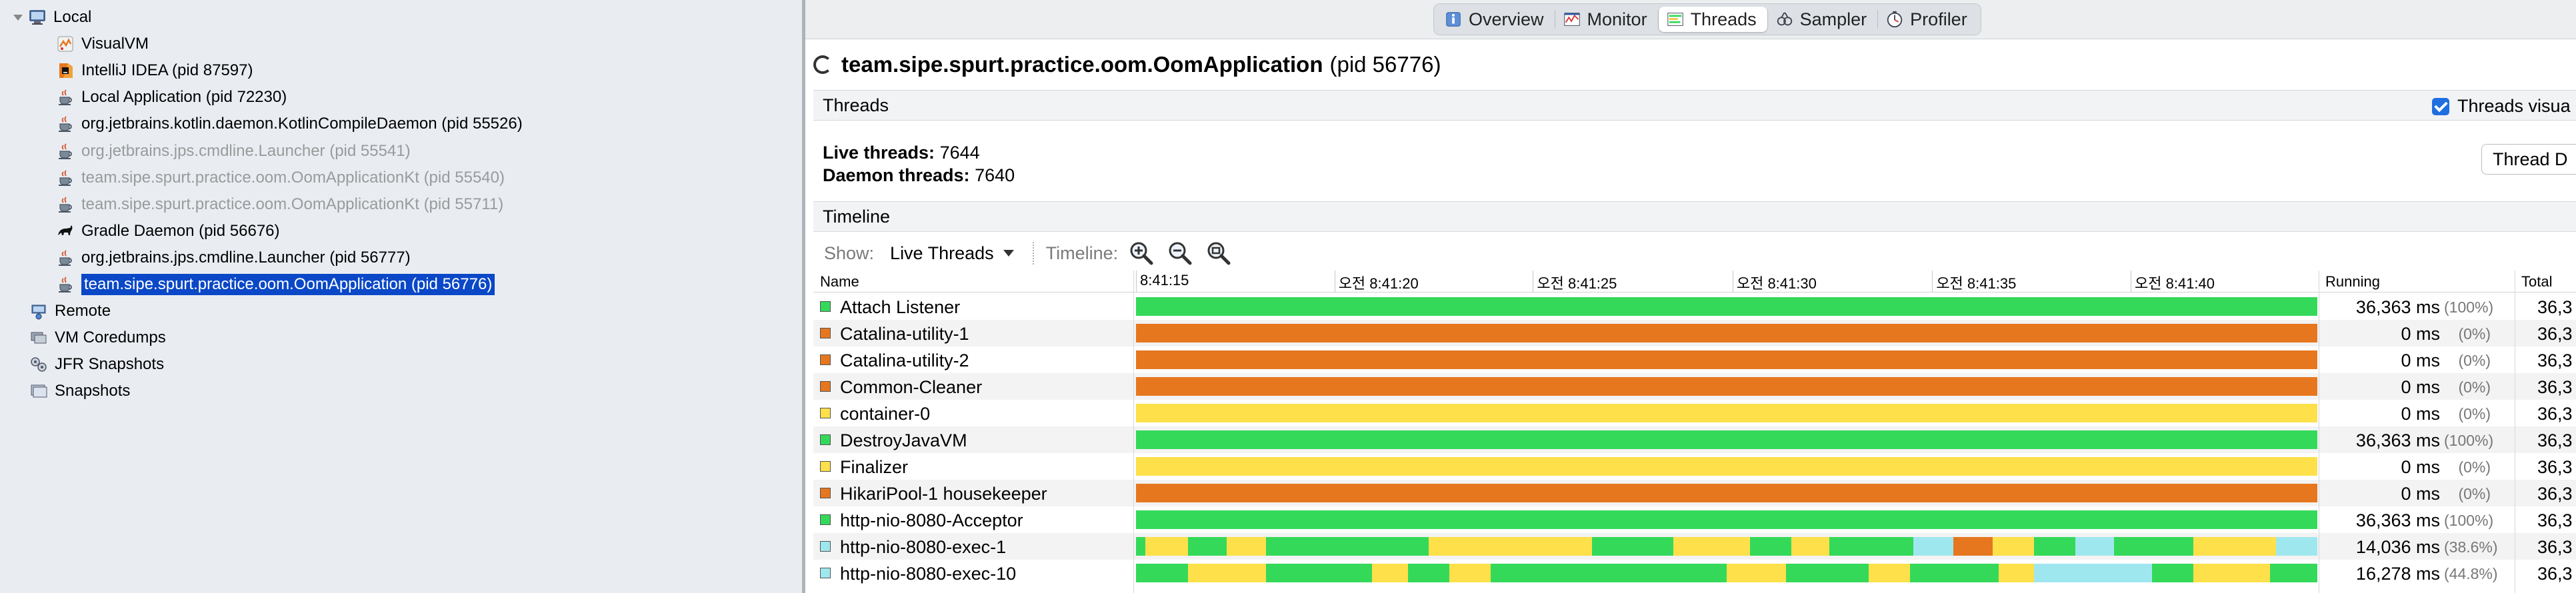 The image size is (2576, 593). What do you see at coordinates (857, 216) in the screenshot?
I see `timeline-section-title: Timeline` at bounding box center [857, 216].